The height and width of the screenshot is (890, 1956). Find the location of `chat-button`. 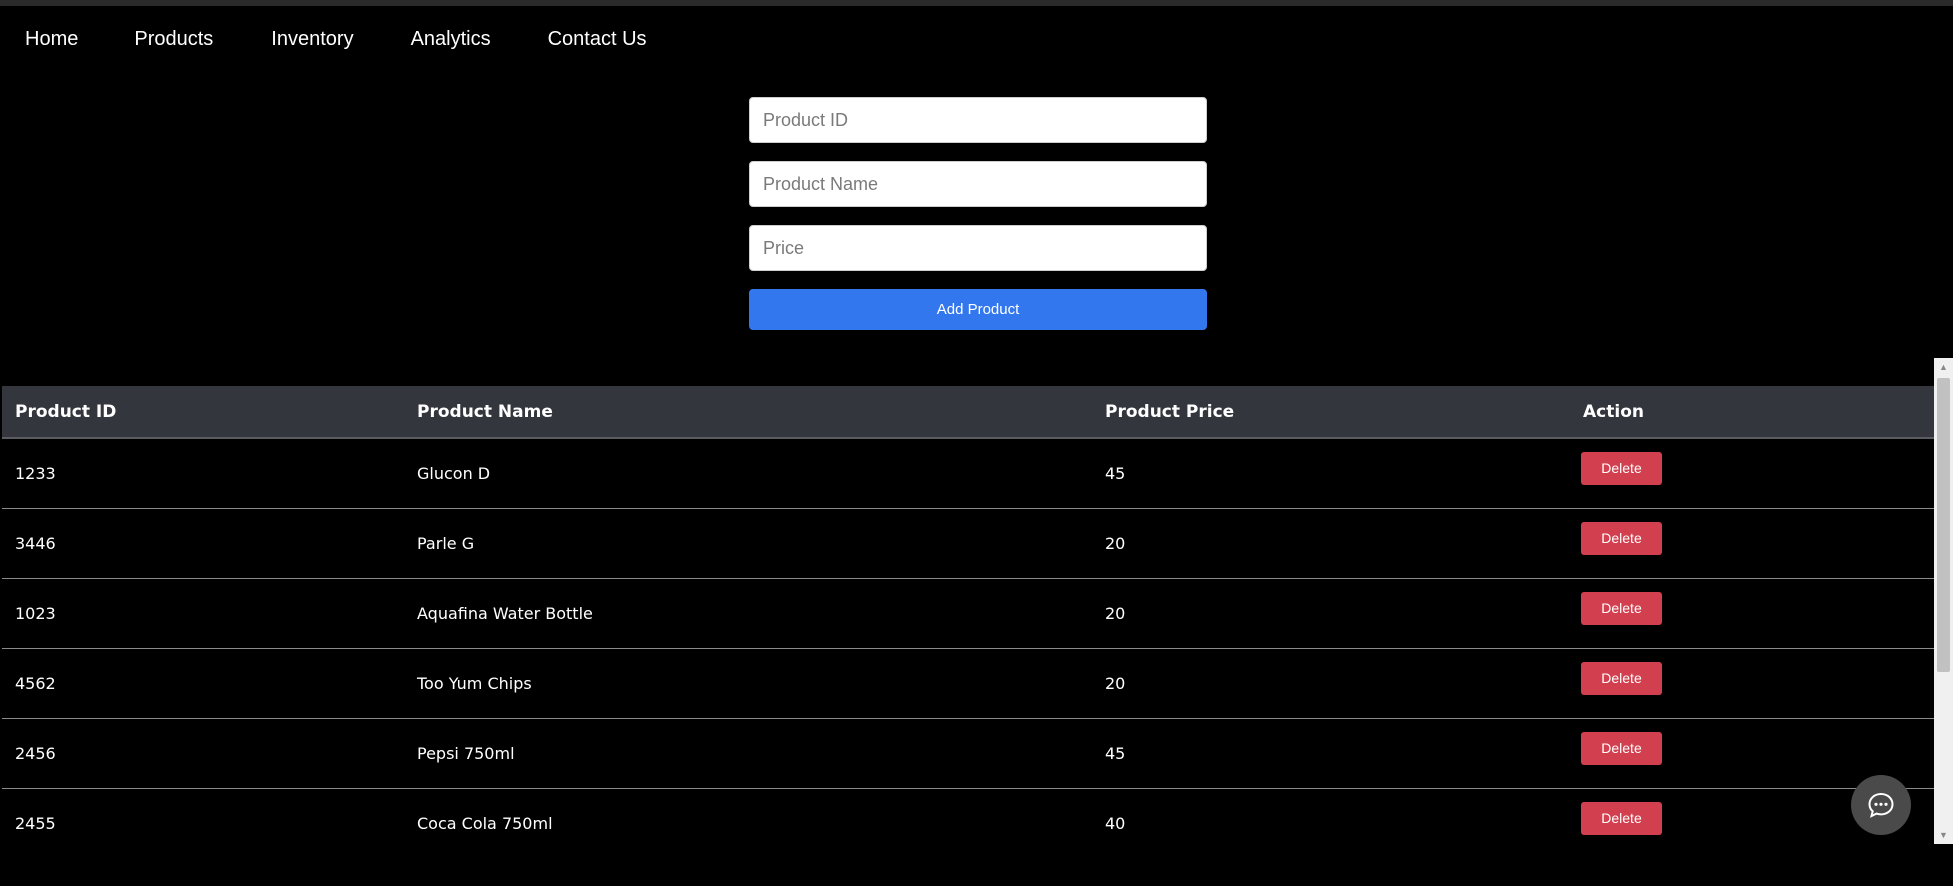

chat-button is located at coordinates (1881, 805).